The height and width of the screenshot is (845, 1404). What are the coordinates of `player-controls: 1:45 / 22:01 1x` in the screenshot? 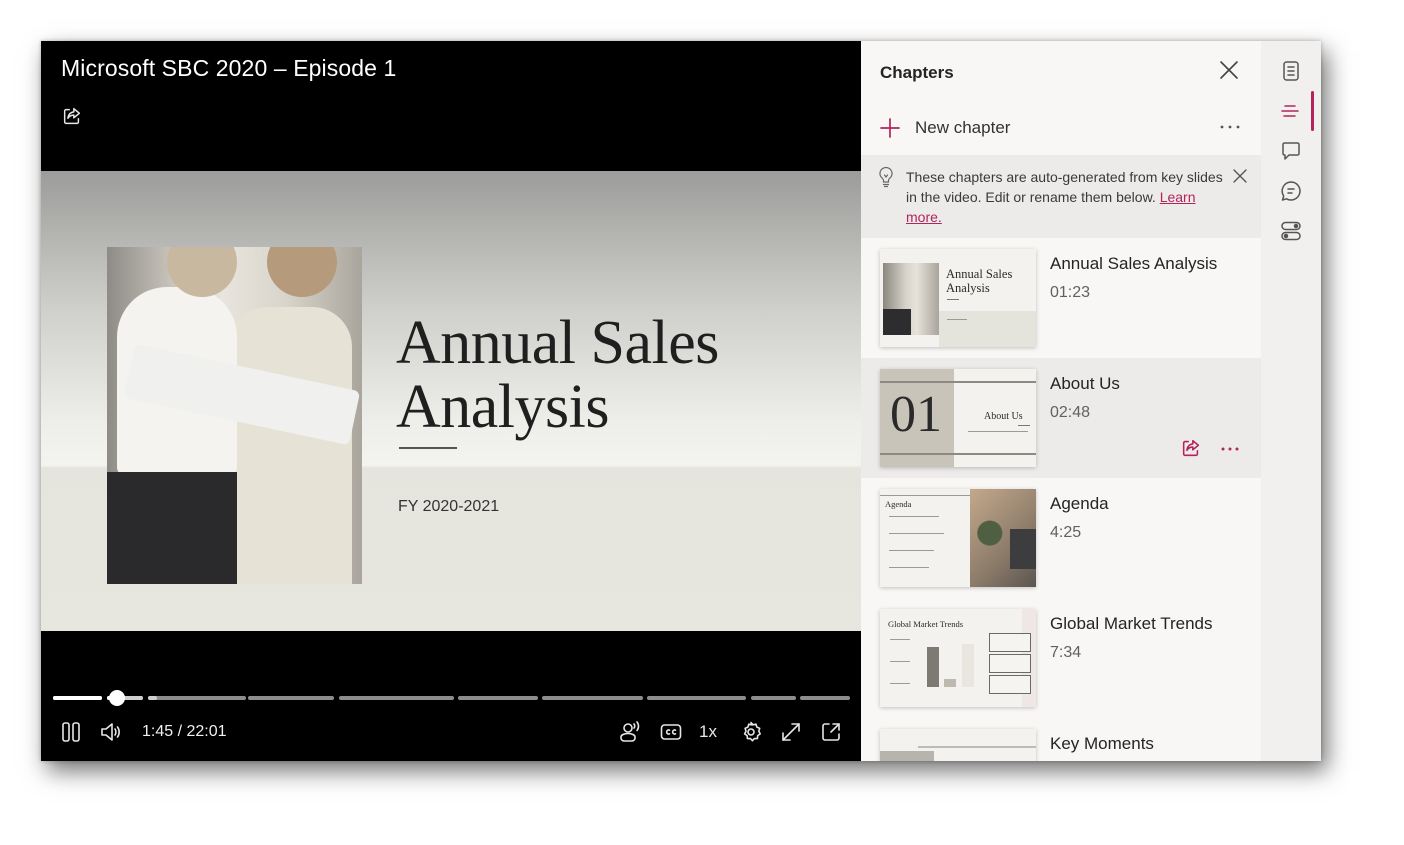 It's located at (451, 732).